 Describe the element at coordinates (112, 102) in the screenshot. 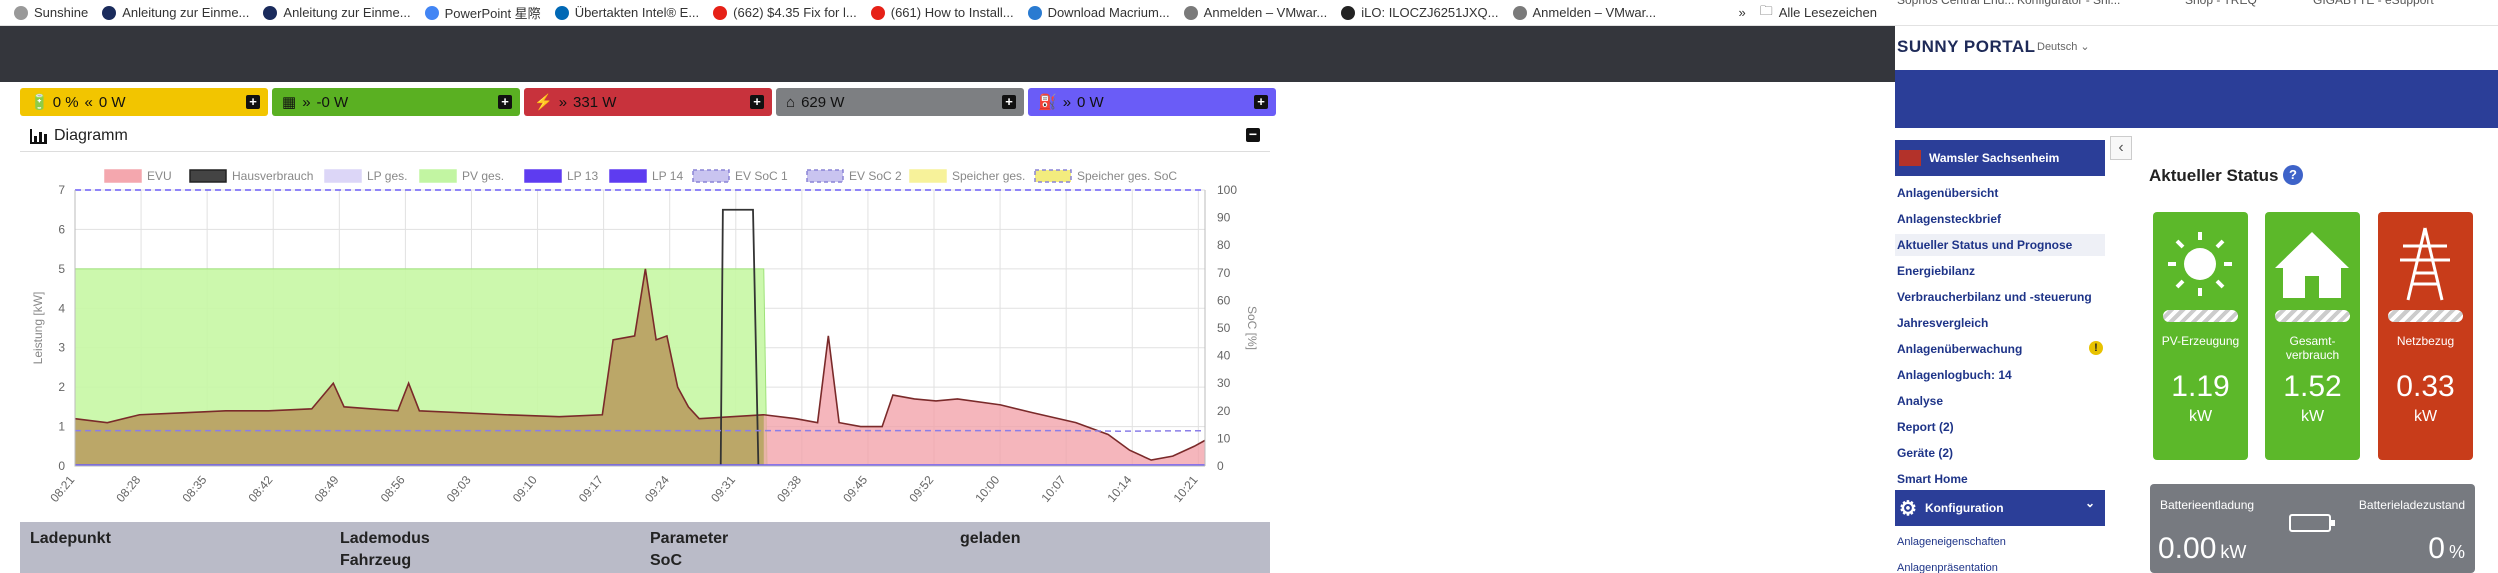

I see `tile-value: 0 W` at that location.